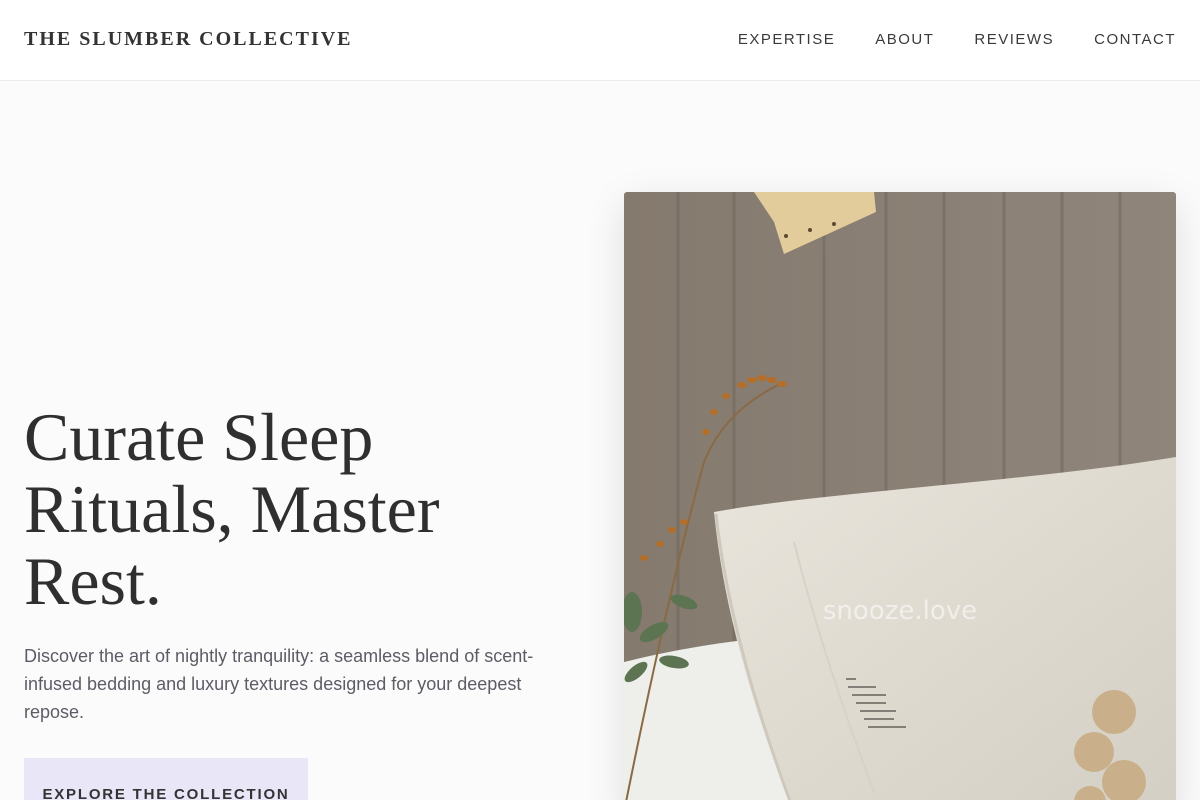  What do you see at coordinates (904, 39) in the screenshot?
I see `nav-link-about: ABOUT` at bounding box center [904, 39].